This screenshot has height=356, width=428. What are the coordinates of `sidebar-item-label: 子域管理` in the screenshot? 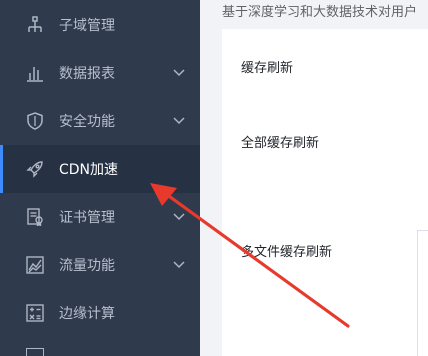 It's located at (87, 26).